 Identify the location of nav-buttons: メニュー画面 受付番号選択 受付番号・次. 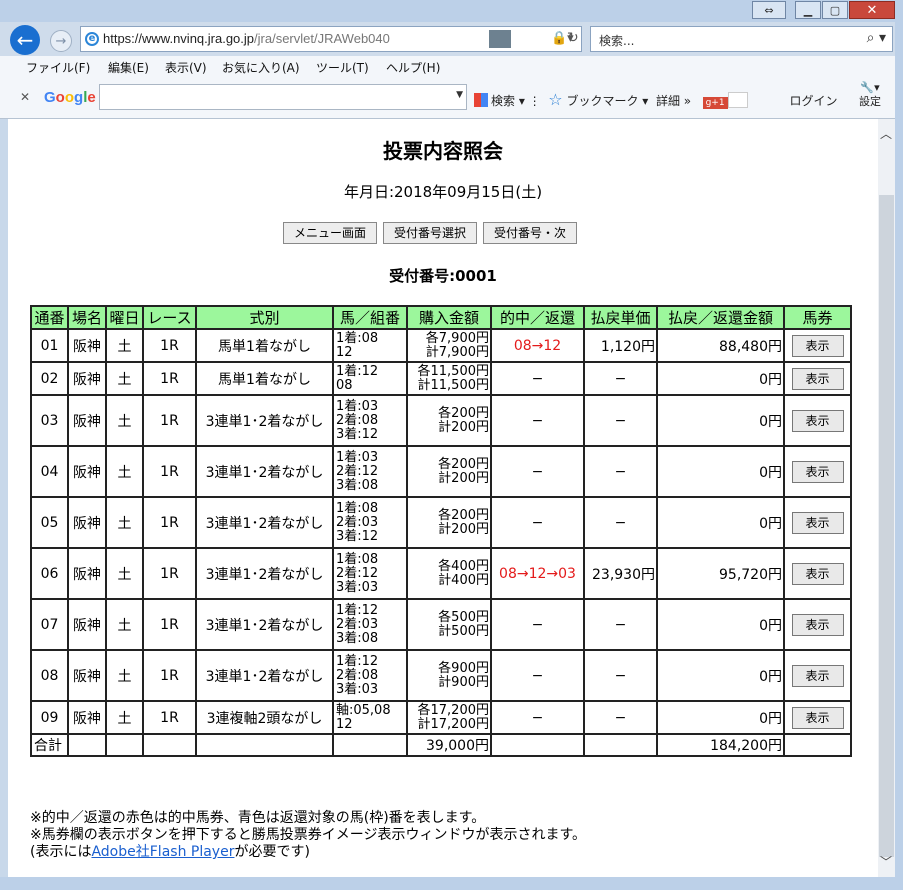
(433, 233).